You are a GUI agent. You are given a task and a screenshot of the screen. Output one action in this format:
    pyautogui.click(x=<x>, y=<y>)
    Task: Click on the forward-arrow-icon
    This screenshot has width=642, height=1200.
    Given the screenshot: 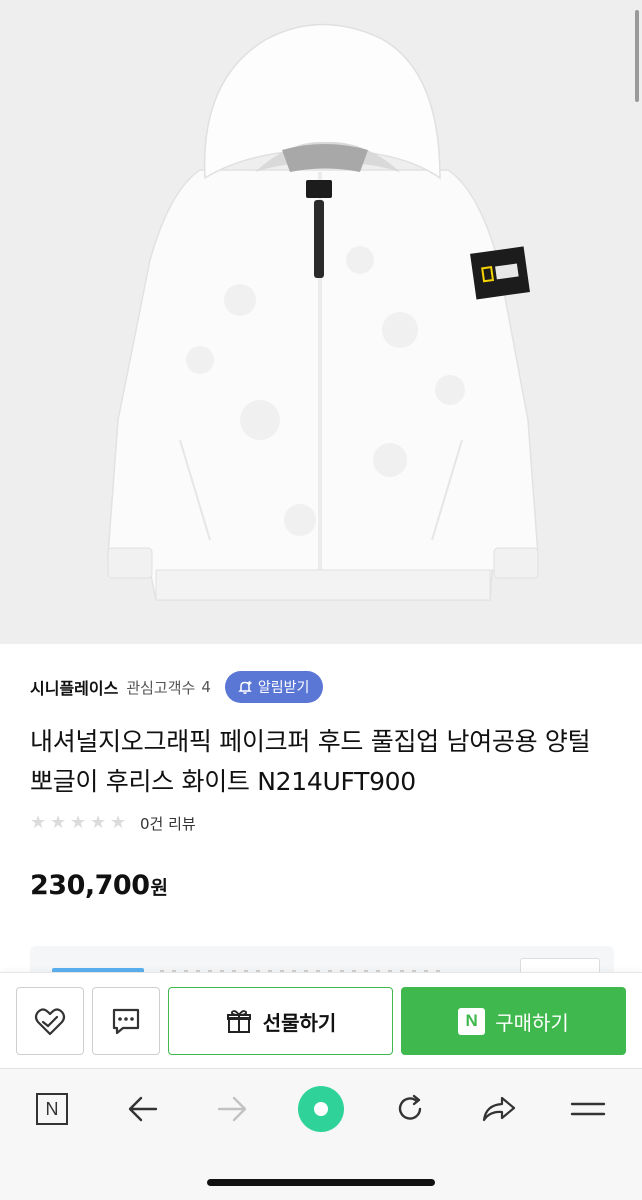 What is the action you would take?
    pyautogui.click(x=232, y=1109)
    